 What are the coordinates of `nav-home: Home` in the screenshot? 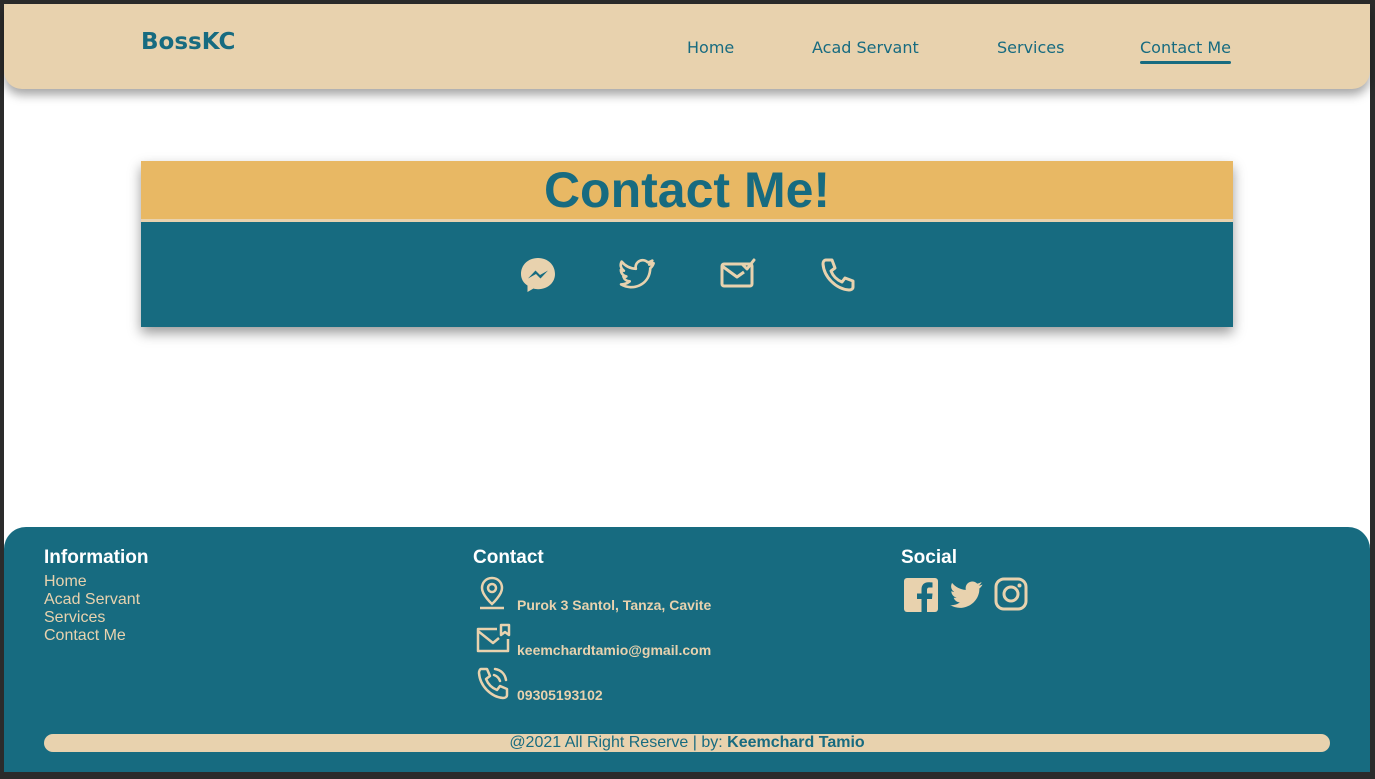 It's located at (710, 47).